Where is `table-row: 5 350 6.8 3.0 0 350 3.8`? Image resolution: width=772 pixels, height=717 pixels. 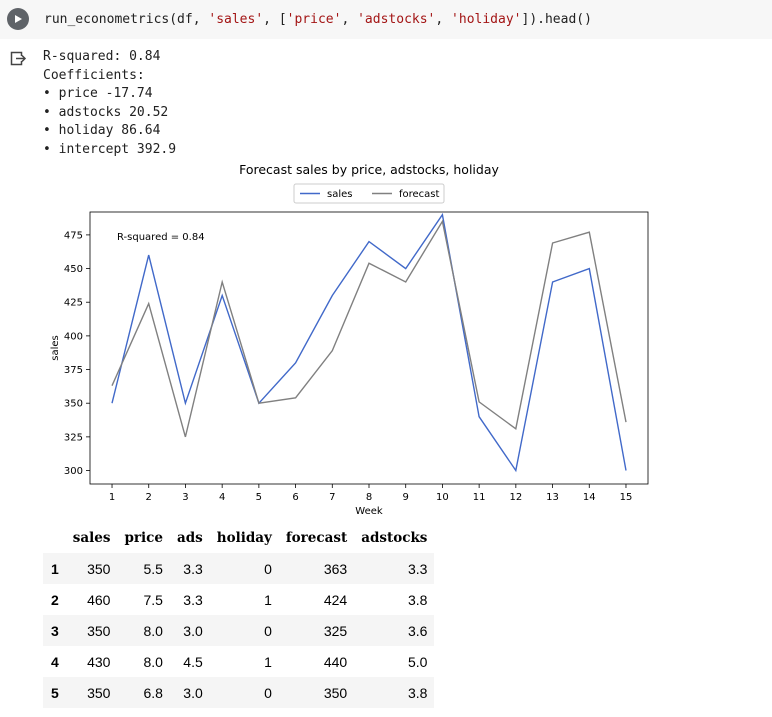
table-row: 5 350 6.8 3.0 0 350 3.8 is located at coordinates (239, 692).